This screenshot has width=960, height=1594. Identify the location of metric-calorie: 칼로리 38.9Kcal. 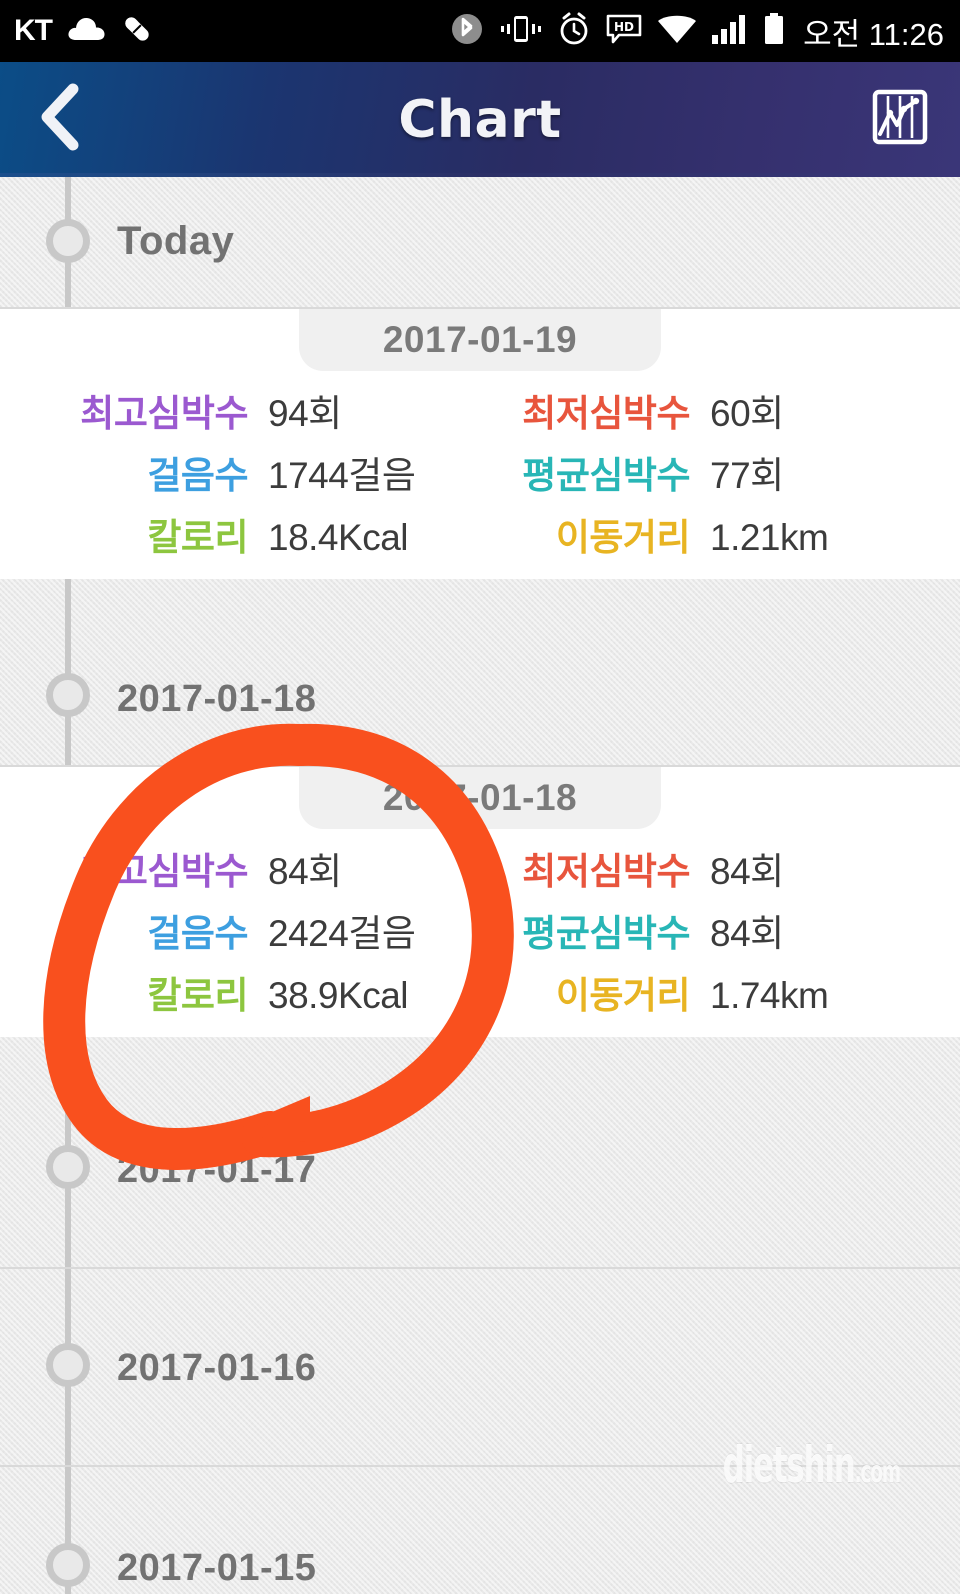
(240, 992).